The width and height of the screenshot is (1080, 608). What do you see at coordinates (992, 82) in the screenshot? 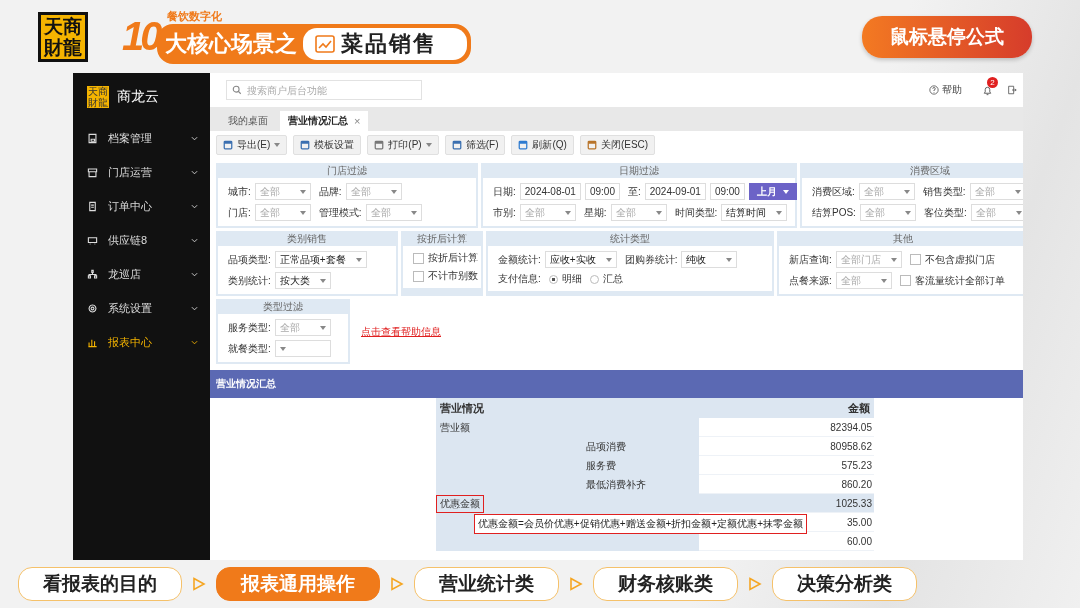
I see `notification-badge: 2` at bounding box center [992, 82].